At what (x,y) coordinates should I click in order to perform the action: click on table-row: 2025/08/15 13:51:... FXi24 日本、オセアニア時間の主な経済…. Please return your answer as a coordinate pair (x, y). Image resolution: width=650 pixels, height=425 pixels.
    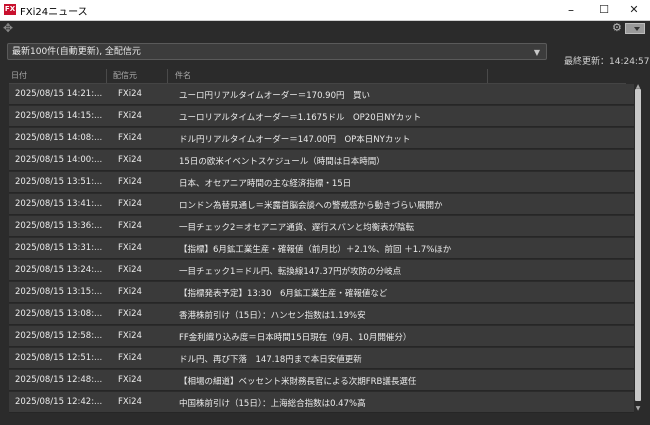
    Looking at the image, I should click on (321, 182).